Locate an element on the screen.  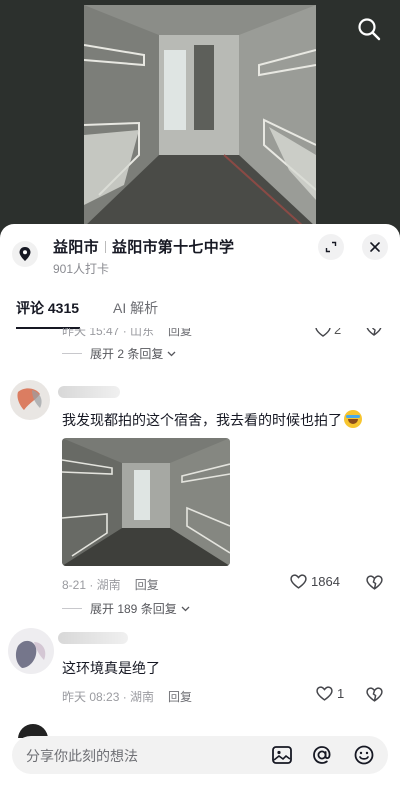
location-header: 益阳市 益阳市第十七中学 901人打卡 is located at coordinates (200, 256).